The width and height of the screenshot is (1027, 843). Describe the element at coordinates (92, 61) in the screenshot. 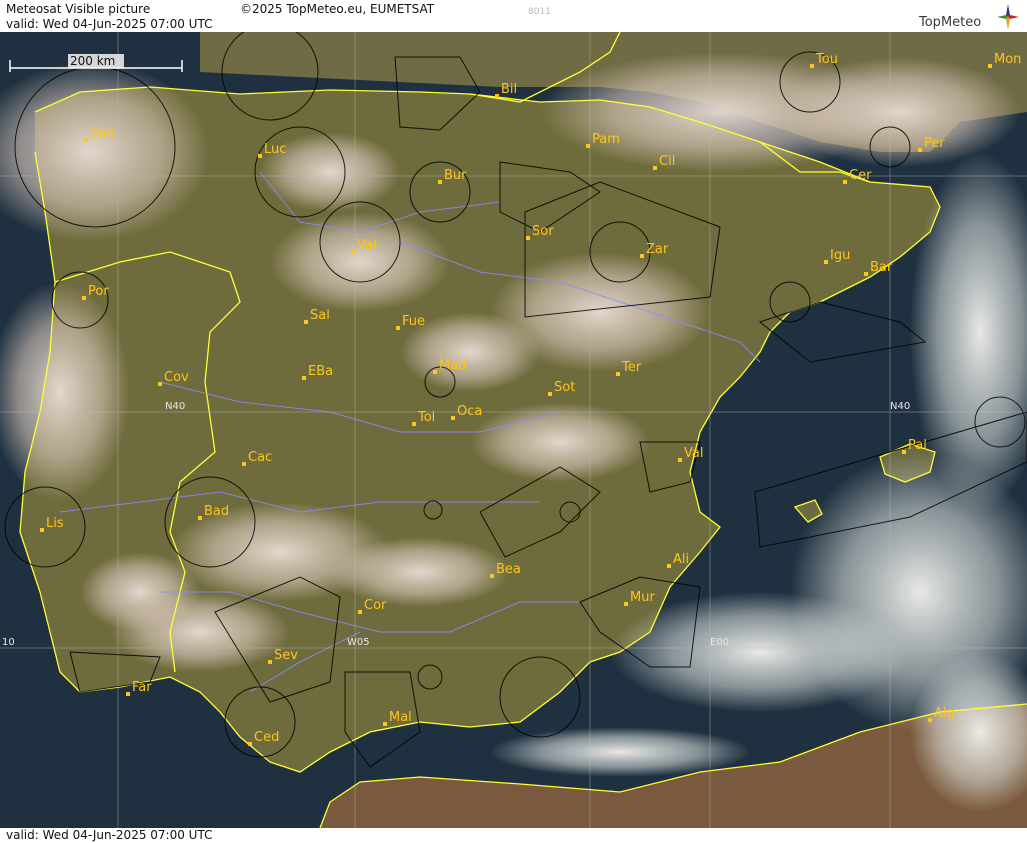

I see `scale-label: 200 km` at that location.